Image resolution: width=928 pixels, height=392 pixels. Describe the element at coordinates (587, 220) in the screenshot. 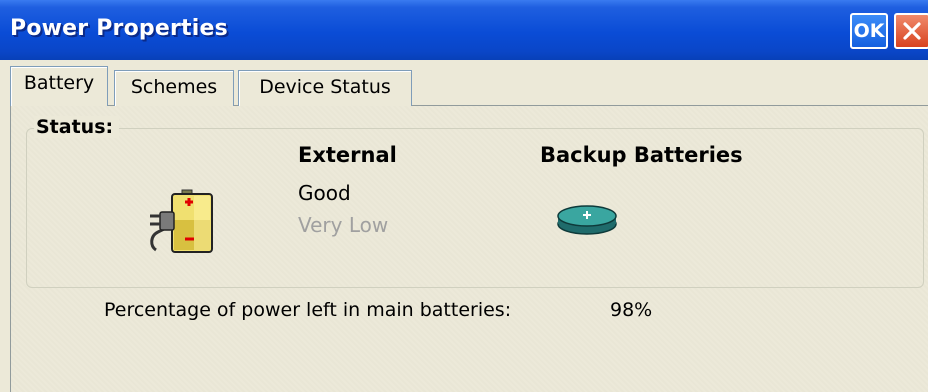

I see `coin-cell-battery-icon` at that location.